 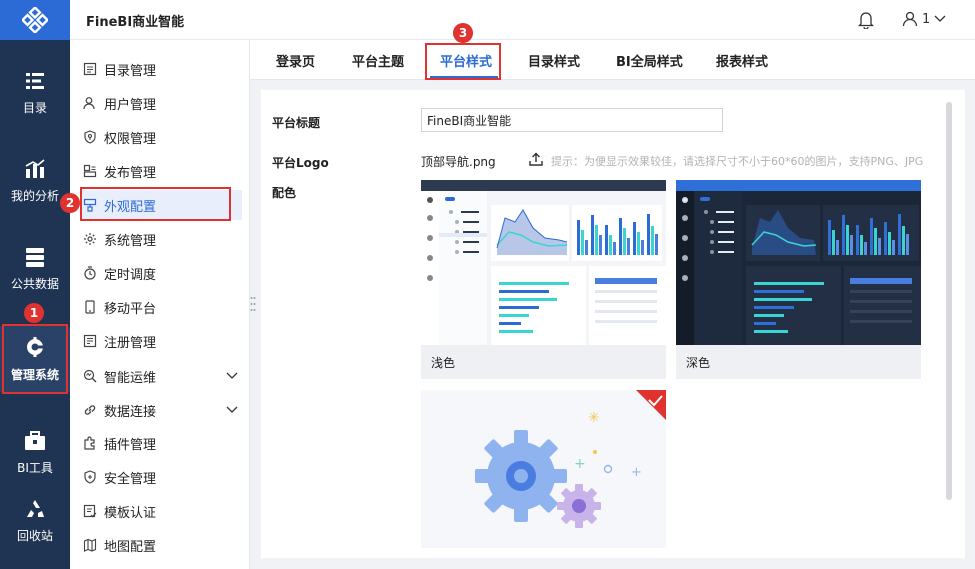 What do you see at coordinates (35, 440) in the screenshot?
I see `toolbox-icon` at bounding box center [35, 440].